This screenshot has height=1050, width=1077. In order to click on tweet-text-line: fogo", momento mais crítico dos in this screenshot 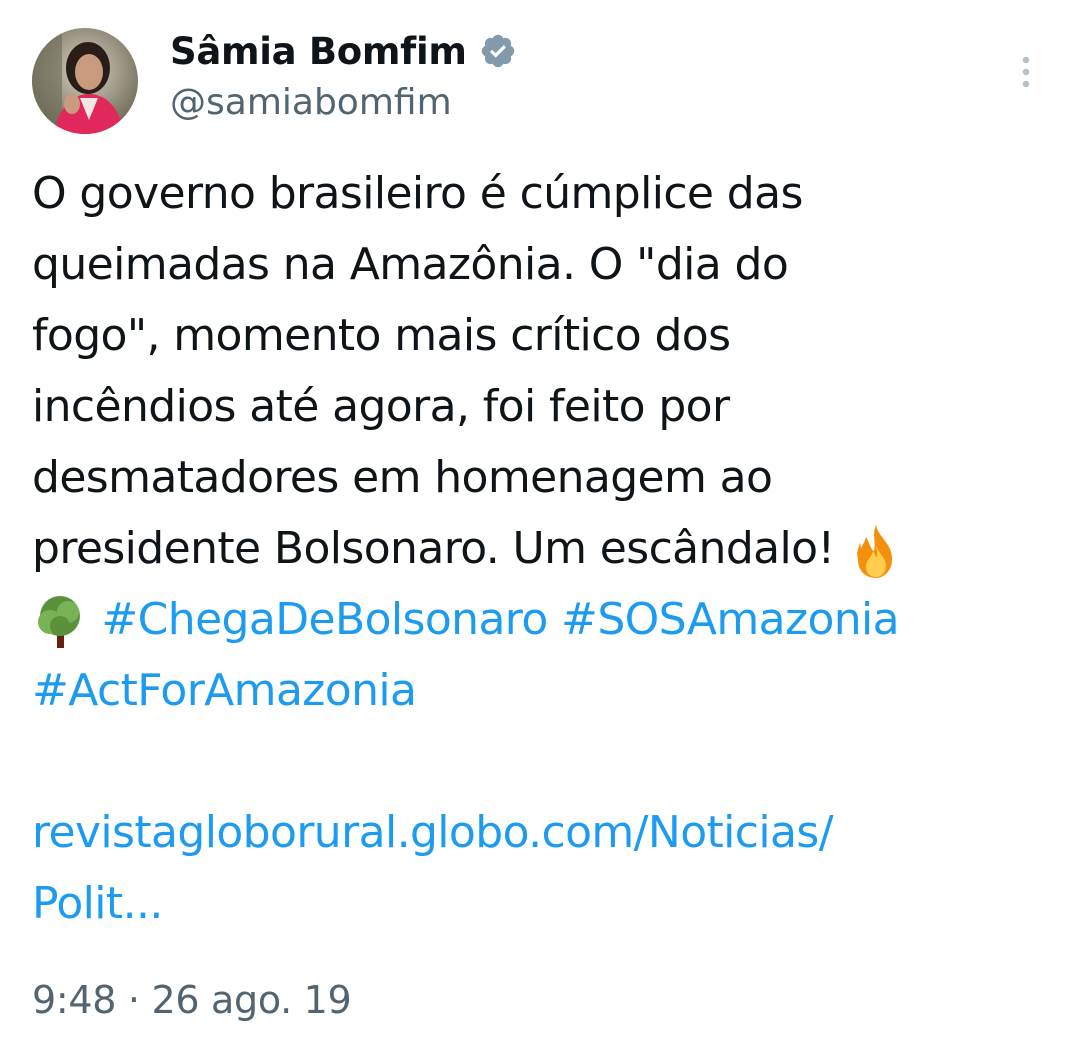, I will do `click(381, 335)`.